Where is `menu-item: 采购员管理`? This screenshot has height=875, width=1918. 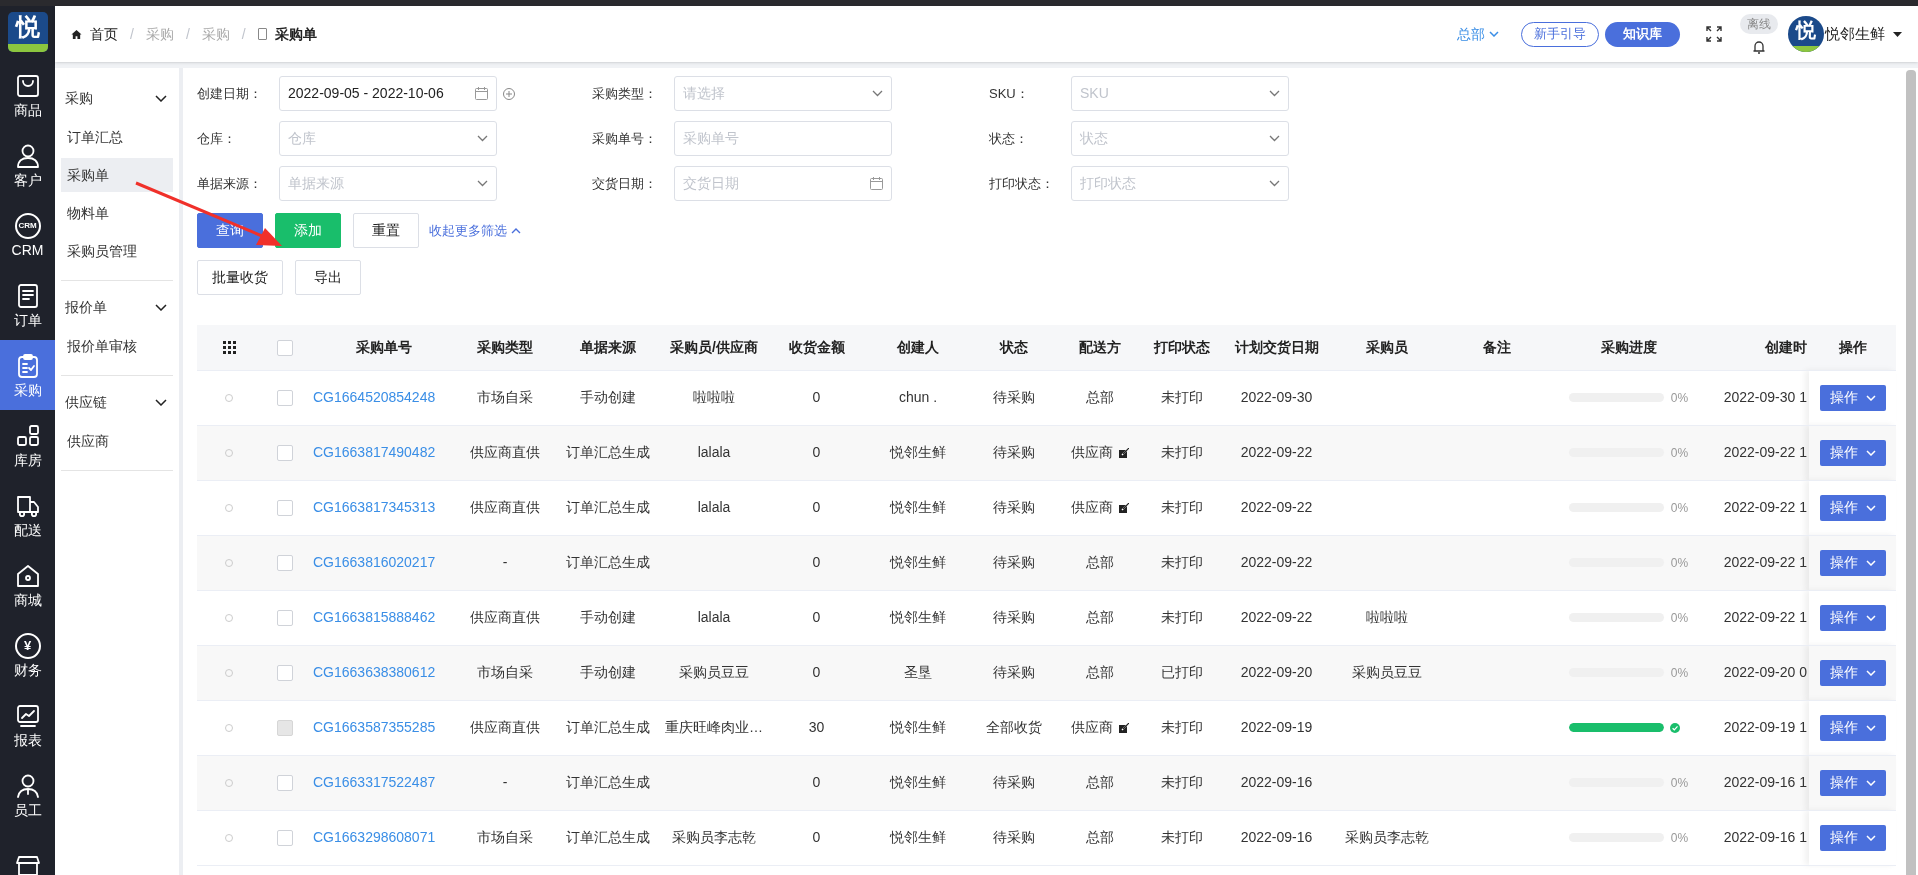 menu-item: 采购员管理 is located at coordinates (117, 251).